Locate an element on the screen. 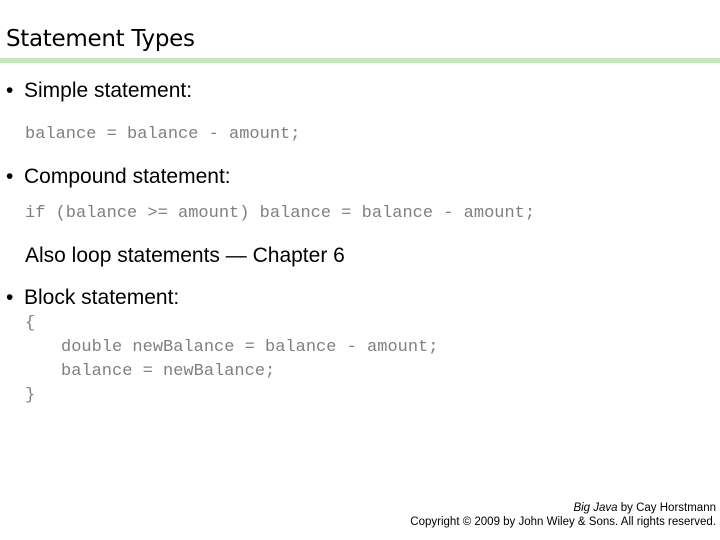 This screenshot has height=540, width=720. bullet-simple: • Simple statement: is located at coordinates (99, 91).